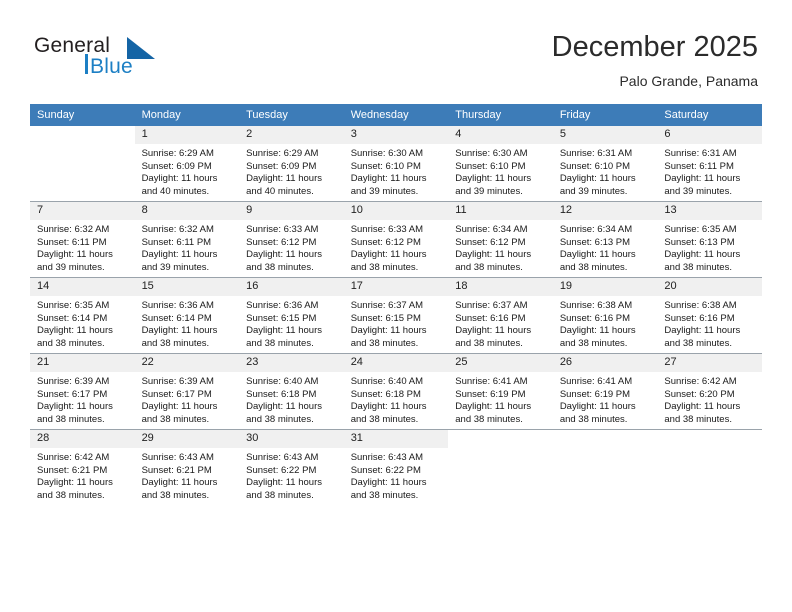  Describe the element at coordinates (82, 363) in the screenshot. I see `day-number: 21` at that location.